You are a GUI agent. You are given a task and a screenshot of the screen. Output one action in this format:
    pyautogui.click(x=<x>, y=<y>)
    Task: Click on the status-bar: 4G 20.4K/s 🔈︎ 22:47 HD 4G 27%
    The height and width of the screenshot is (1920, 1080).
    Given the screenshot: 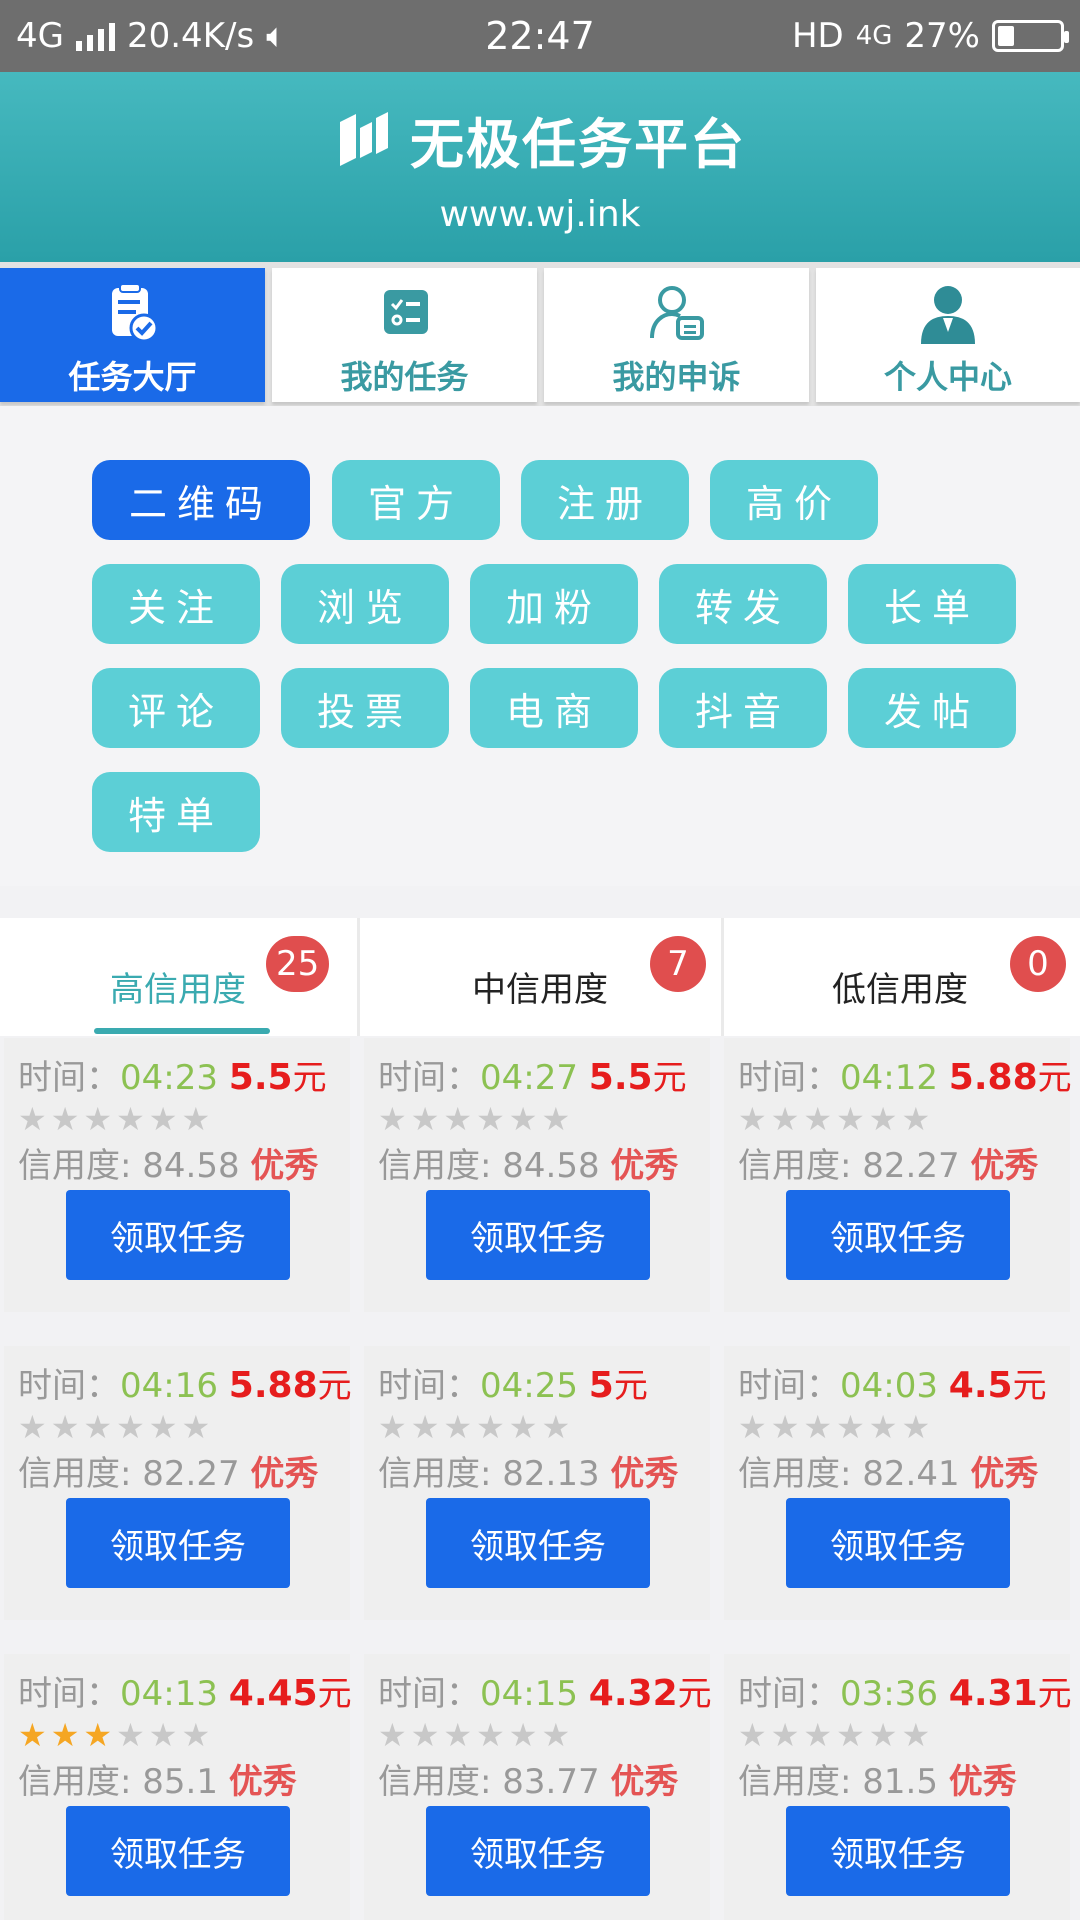 What is the action you would take?
    pyautogui.click(x=540, y=36)
    